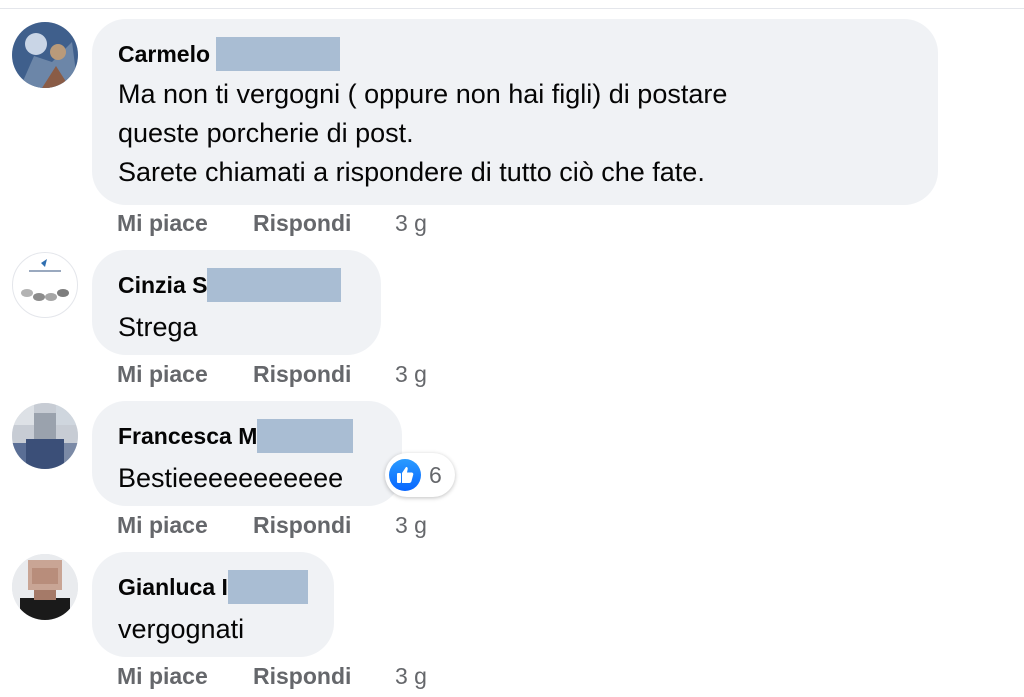 This screenshot has height=697, width=1024. Describe the element at coordinates (231, 478) in the screenshot. I see `comment-text: Bestieeeeeeeeeee` at that location.